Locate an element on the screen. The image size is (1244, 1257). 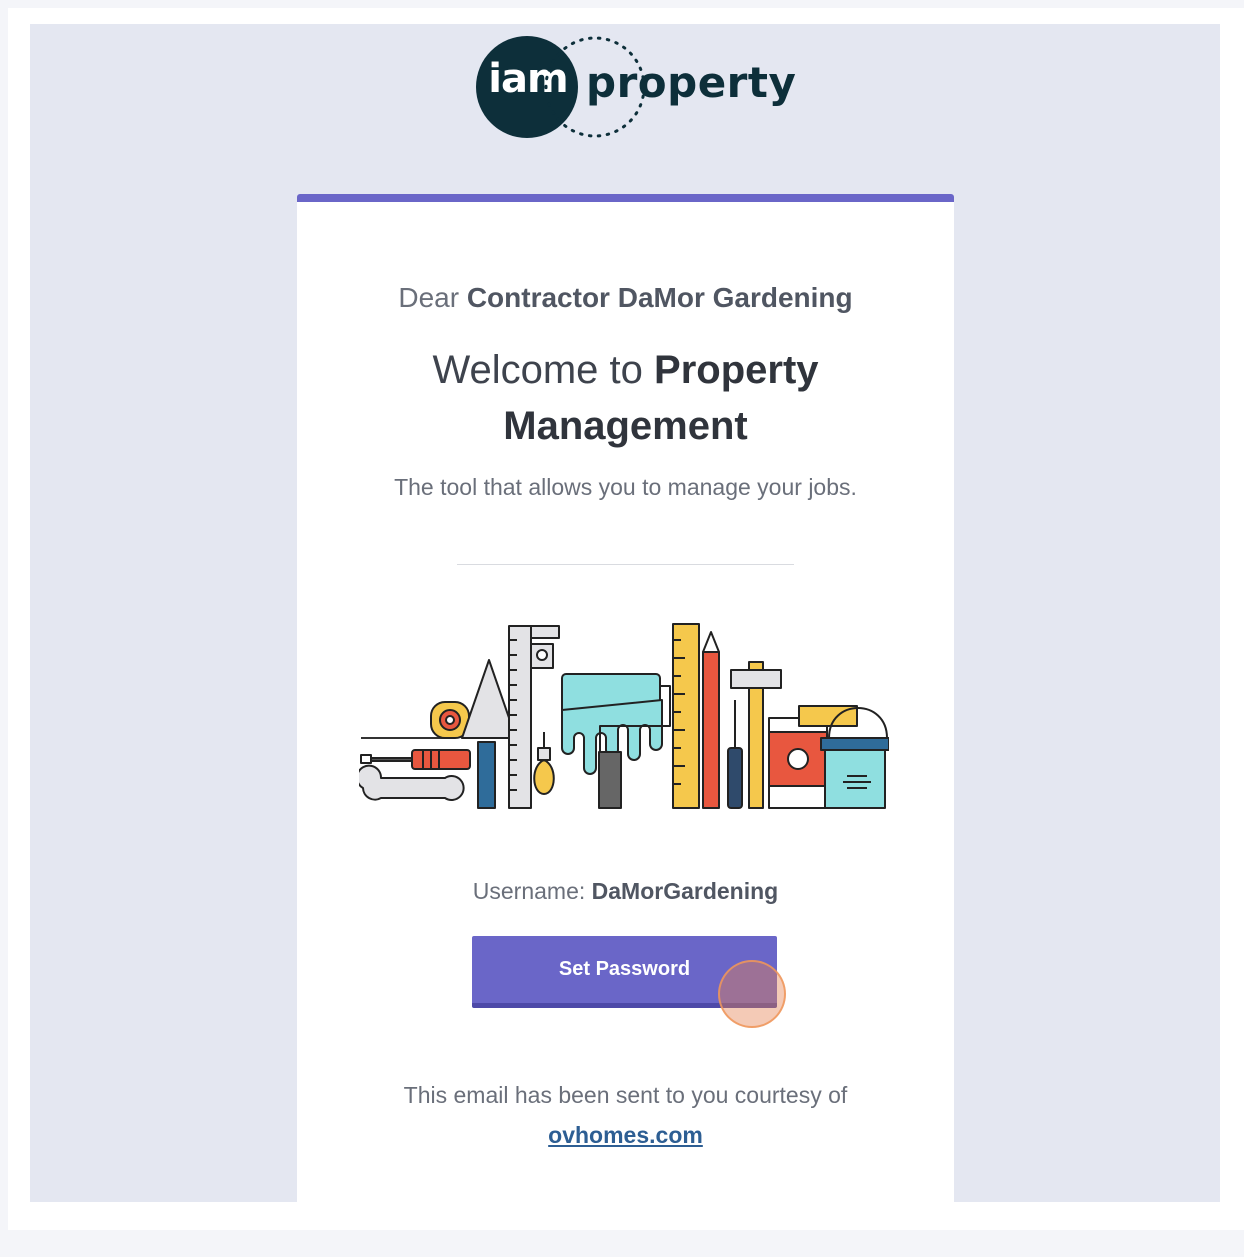
username-line: Username: DaMorGardening is located at coordinates (625, 891).